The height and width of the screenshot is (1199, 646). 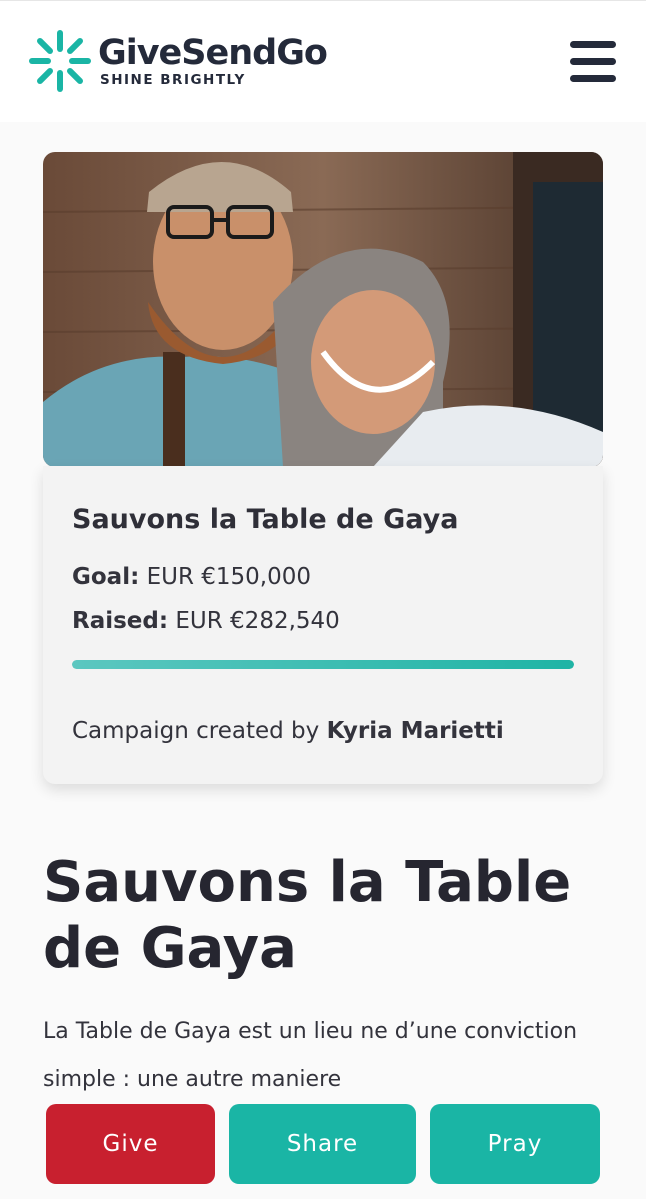 What do you see at coordinates (322, 1144) in the screenshot?
I see `share-button: Share` at bounding box center [322, 1144].